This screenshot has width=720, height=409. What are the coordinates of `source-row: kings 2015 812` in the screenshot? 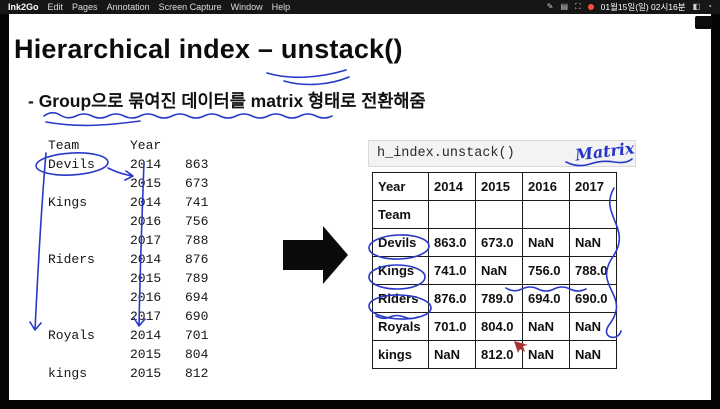 It's located at (128, 373).